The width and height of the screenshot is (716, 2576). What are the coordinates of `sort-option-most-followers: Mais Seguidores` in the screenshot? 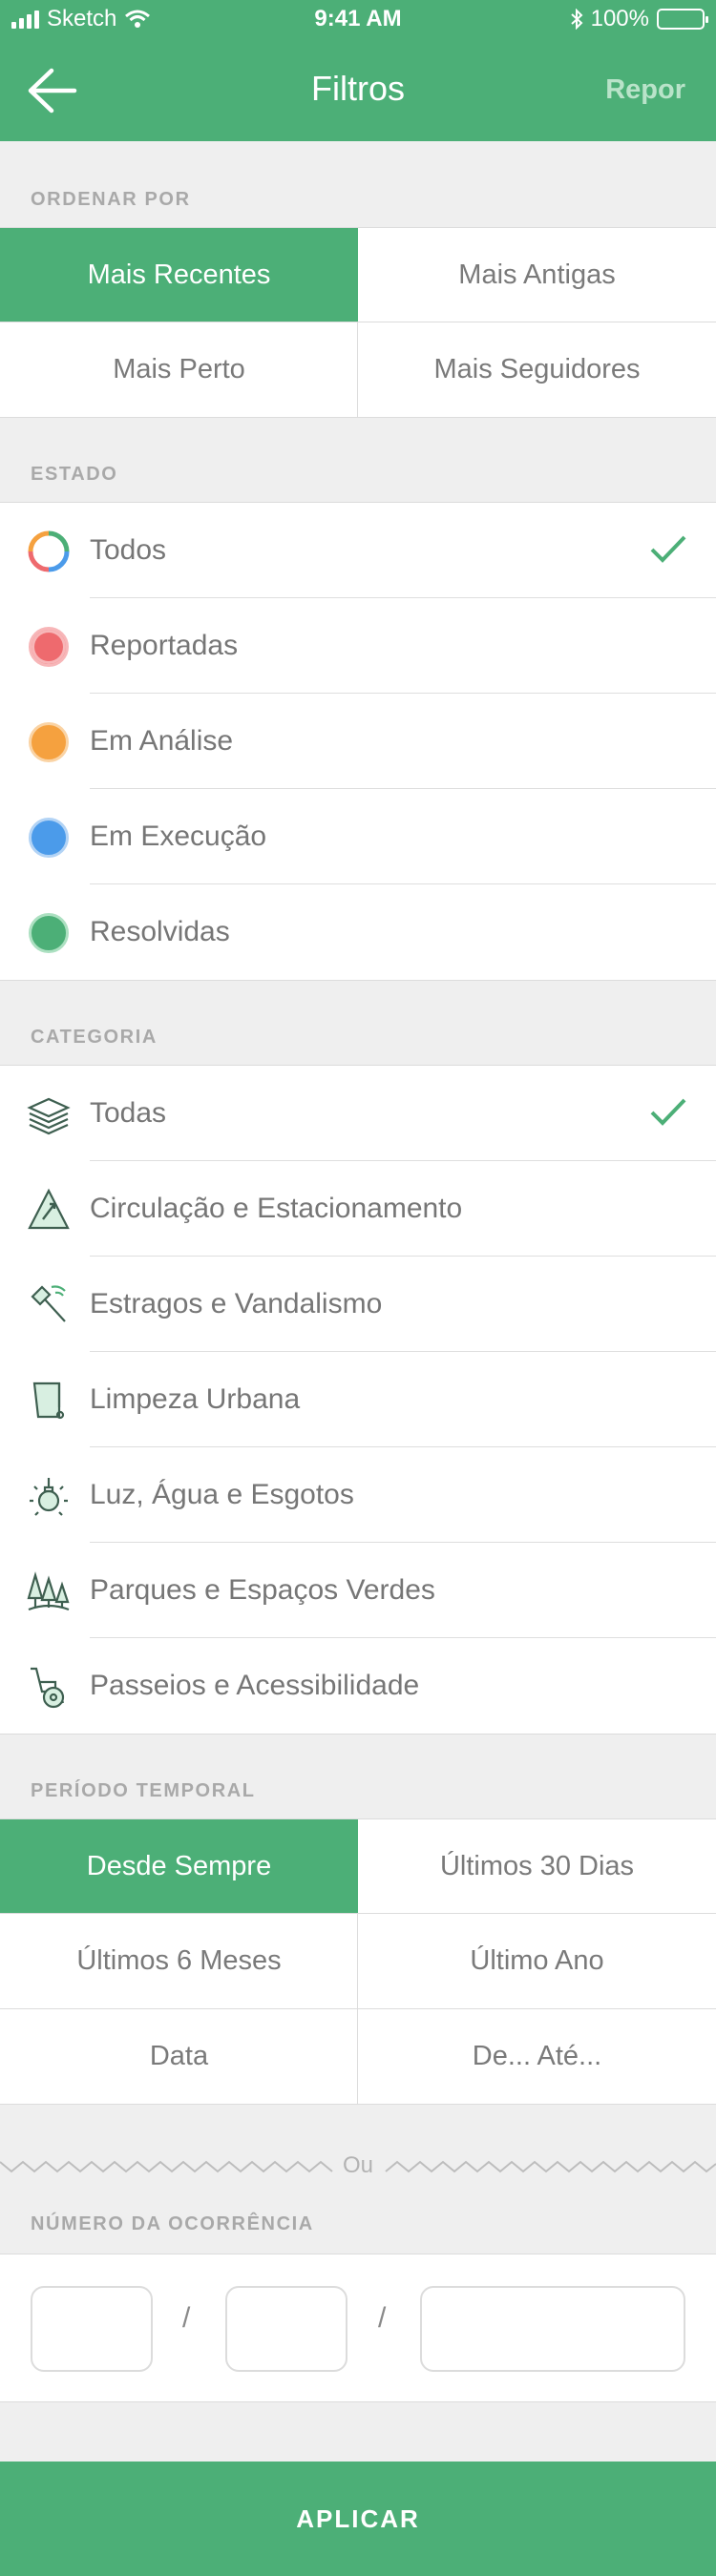 It's located at (537, 369).